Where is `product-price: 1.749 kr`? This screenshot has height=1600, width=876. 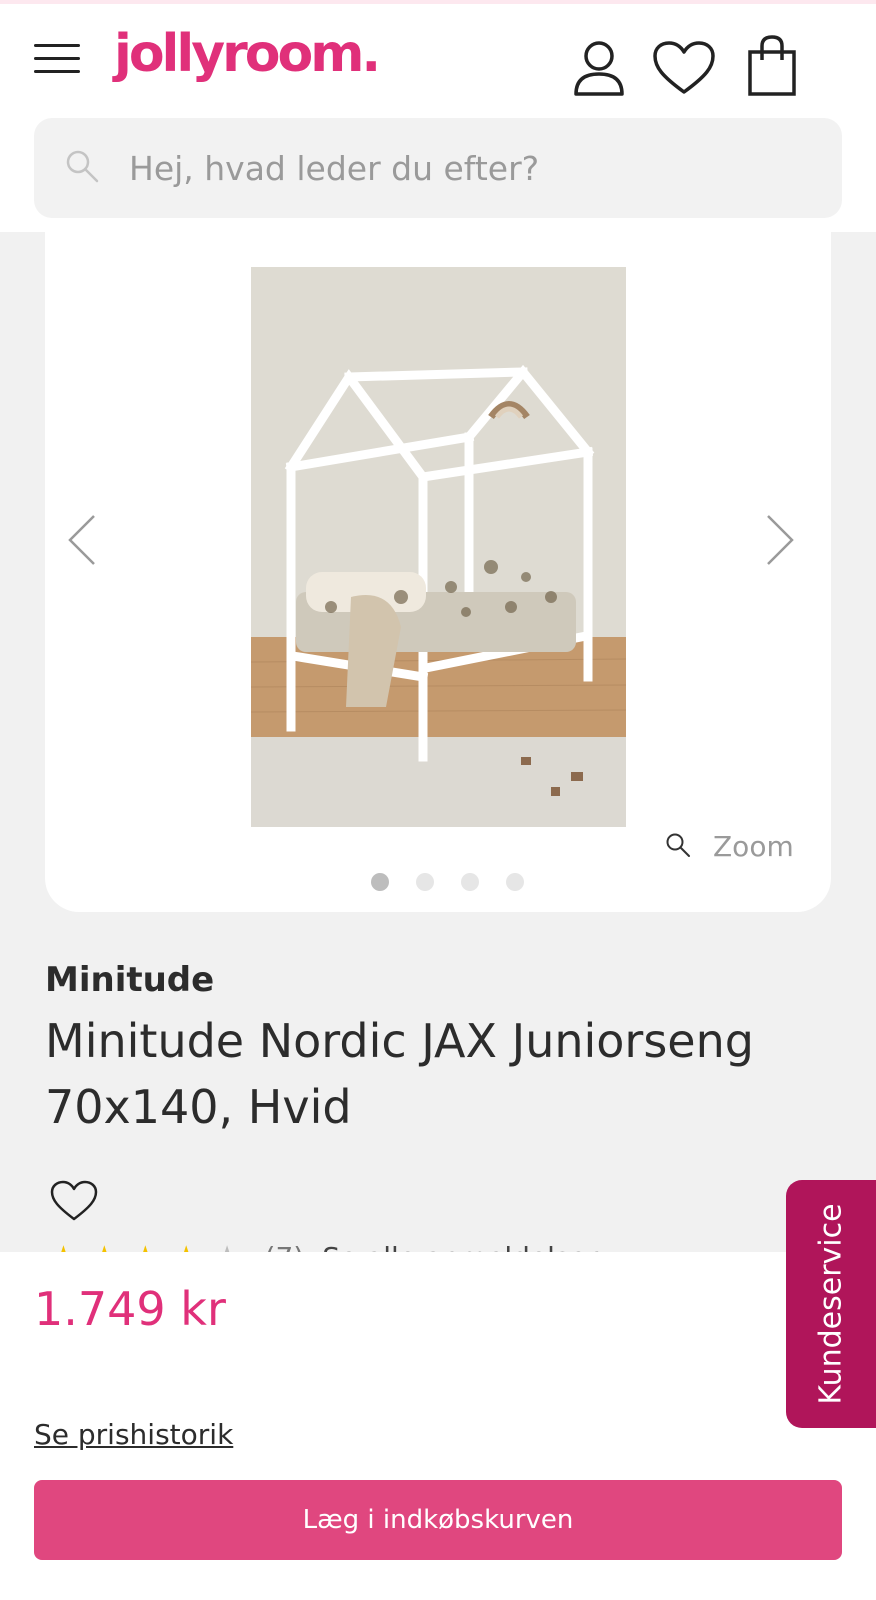 product-price: 1.749 kr is located at coordinates (130, 1309).